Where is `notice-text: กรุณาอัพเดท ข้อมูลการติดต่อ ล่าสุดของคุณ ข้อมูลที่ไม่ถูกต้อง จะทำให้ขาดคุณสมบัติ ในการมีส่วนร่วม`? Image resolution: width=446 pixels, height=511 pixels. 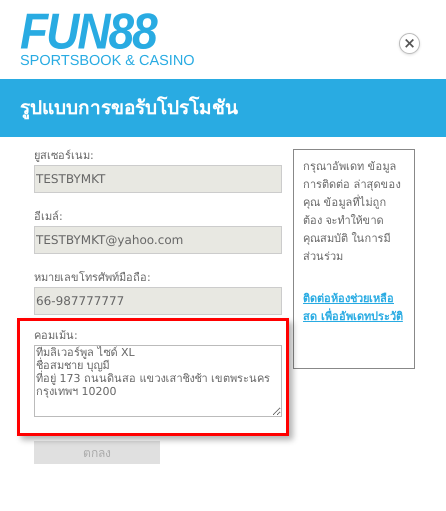 notice-text: กรุณาอัพเดท ข้อมูลการติดต่อ ล่าสุดของคุณ ข้อมูลที่ไม่ถูกต้อง จะทำให้ขาดคุณสมบัติ ในการมีส่วนร่วม is located at coordinates (352, 212).